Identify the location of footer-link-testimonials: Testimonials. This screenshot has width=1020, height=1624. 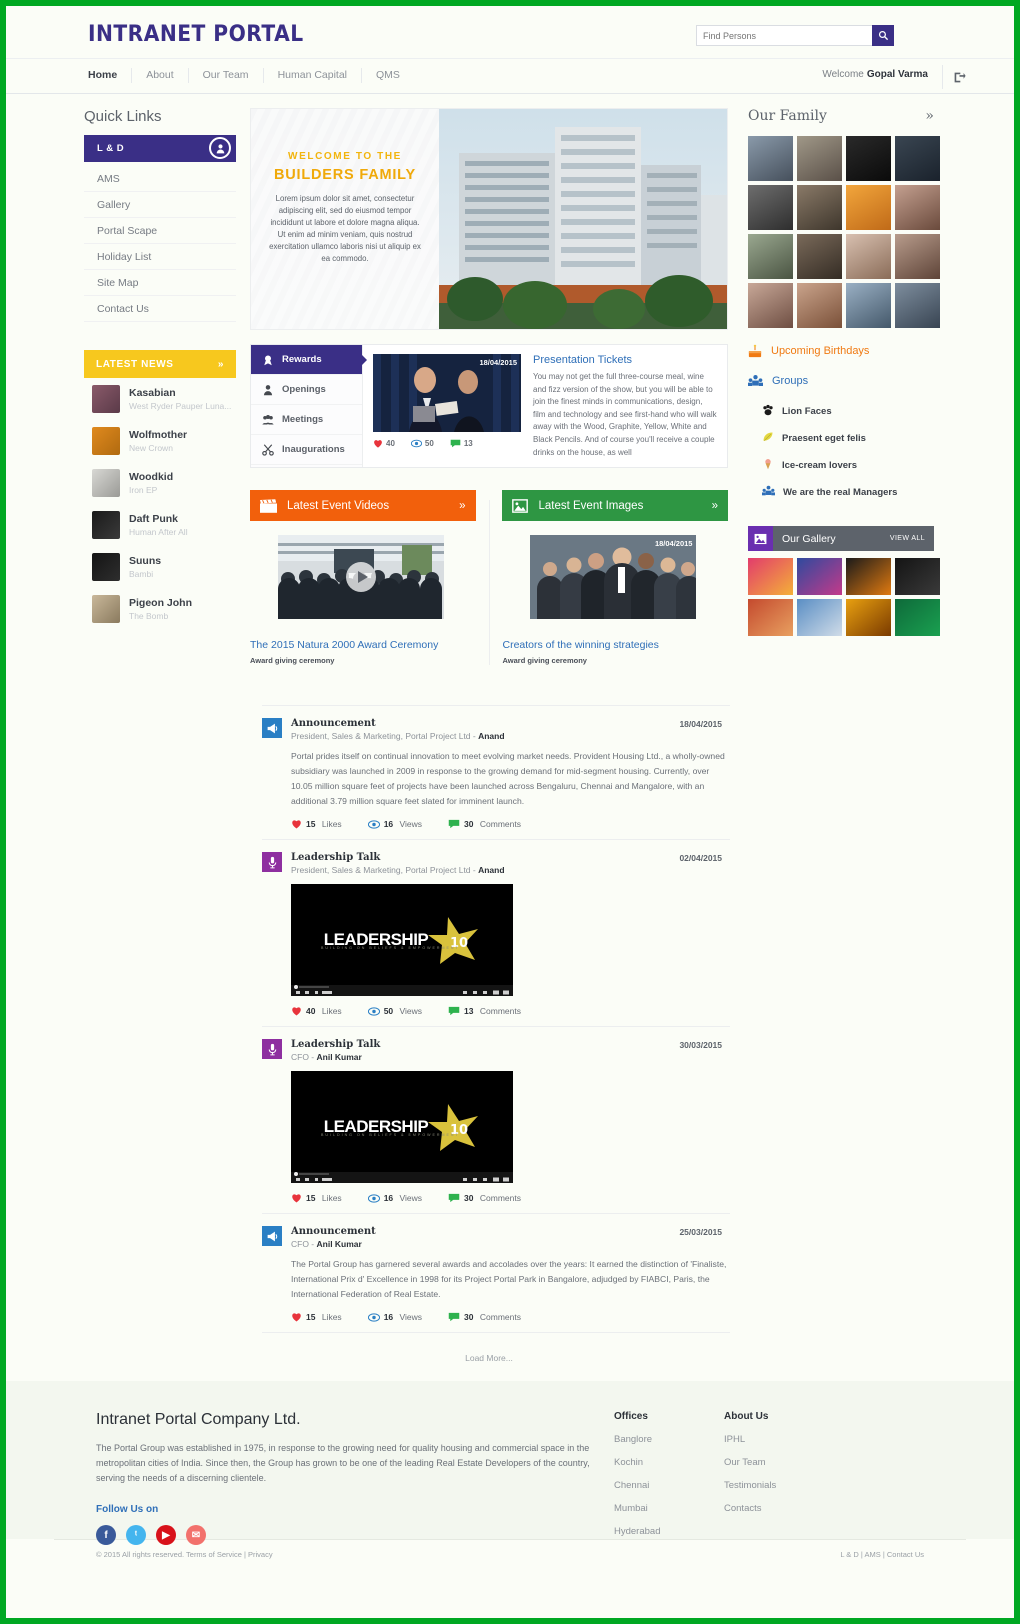
(779, 1485).